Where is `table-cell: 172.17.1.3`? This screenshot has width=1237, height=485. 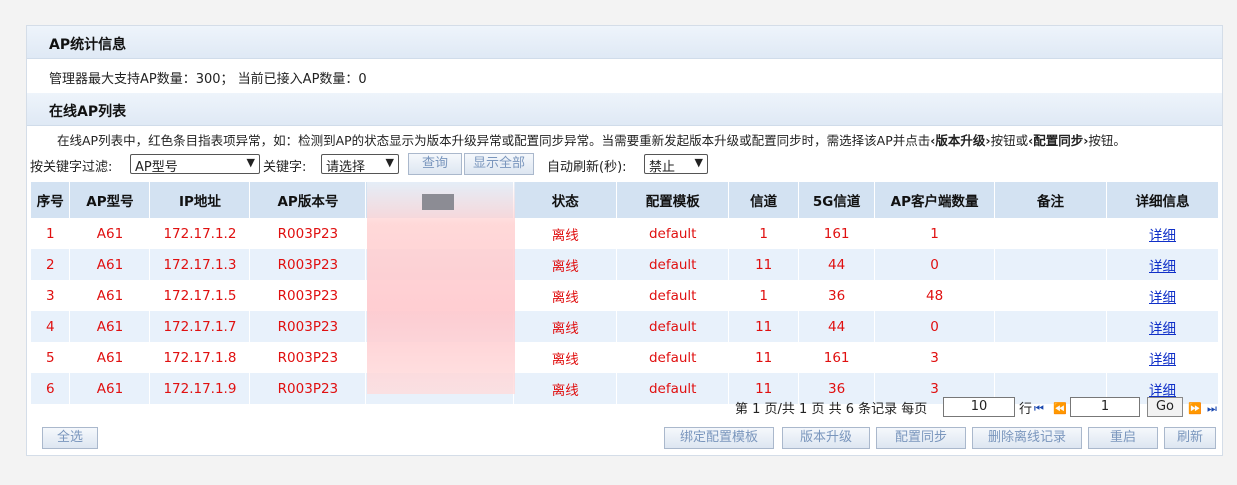 table-cell: 172.17.1.3 is located at coordinates (200, 264).